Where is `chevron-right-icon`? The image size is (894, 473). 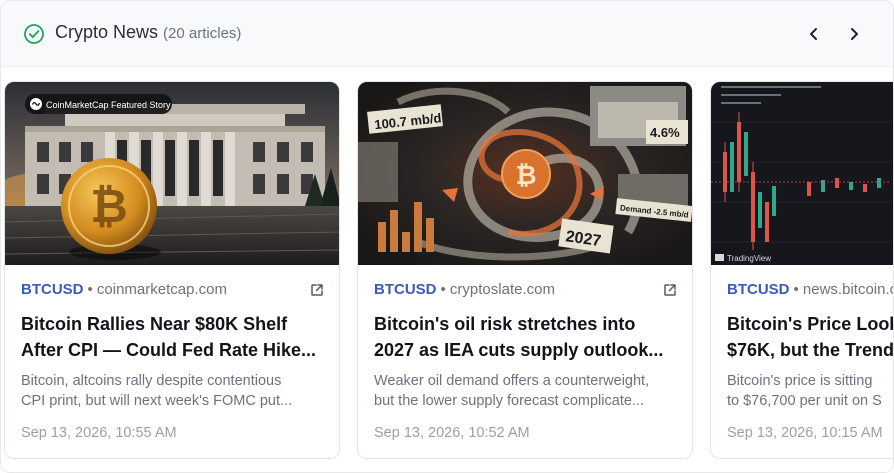
chevron-right-icon is located at coordinates (854, 34).